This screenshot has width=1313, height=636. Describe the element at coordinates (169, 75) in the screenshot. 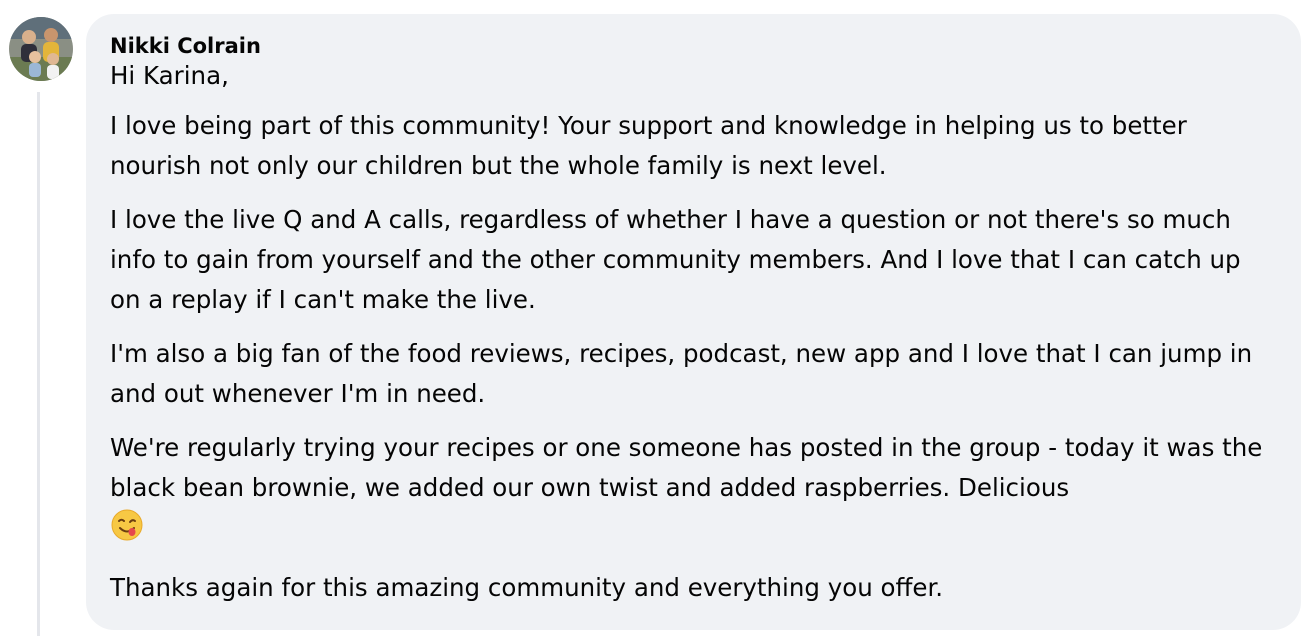

I see `comment-paragraph-greeting: Hi Karina,` at that location.